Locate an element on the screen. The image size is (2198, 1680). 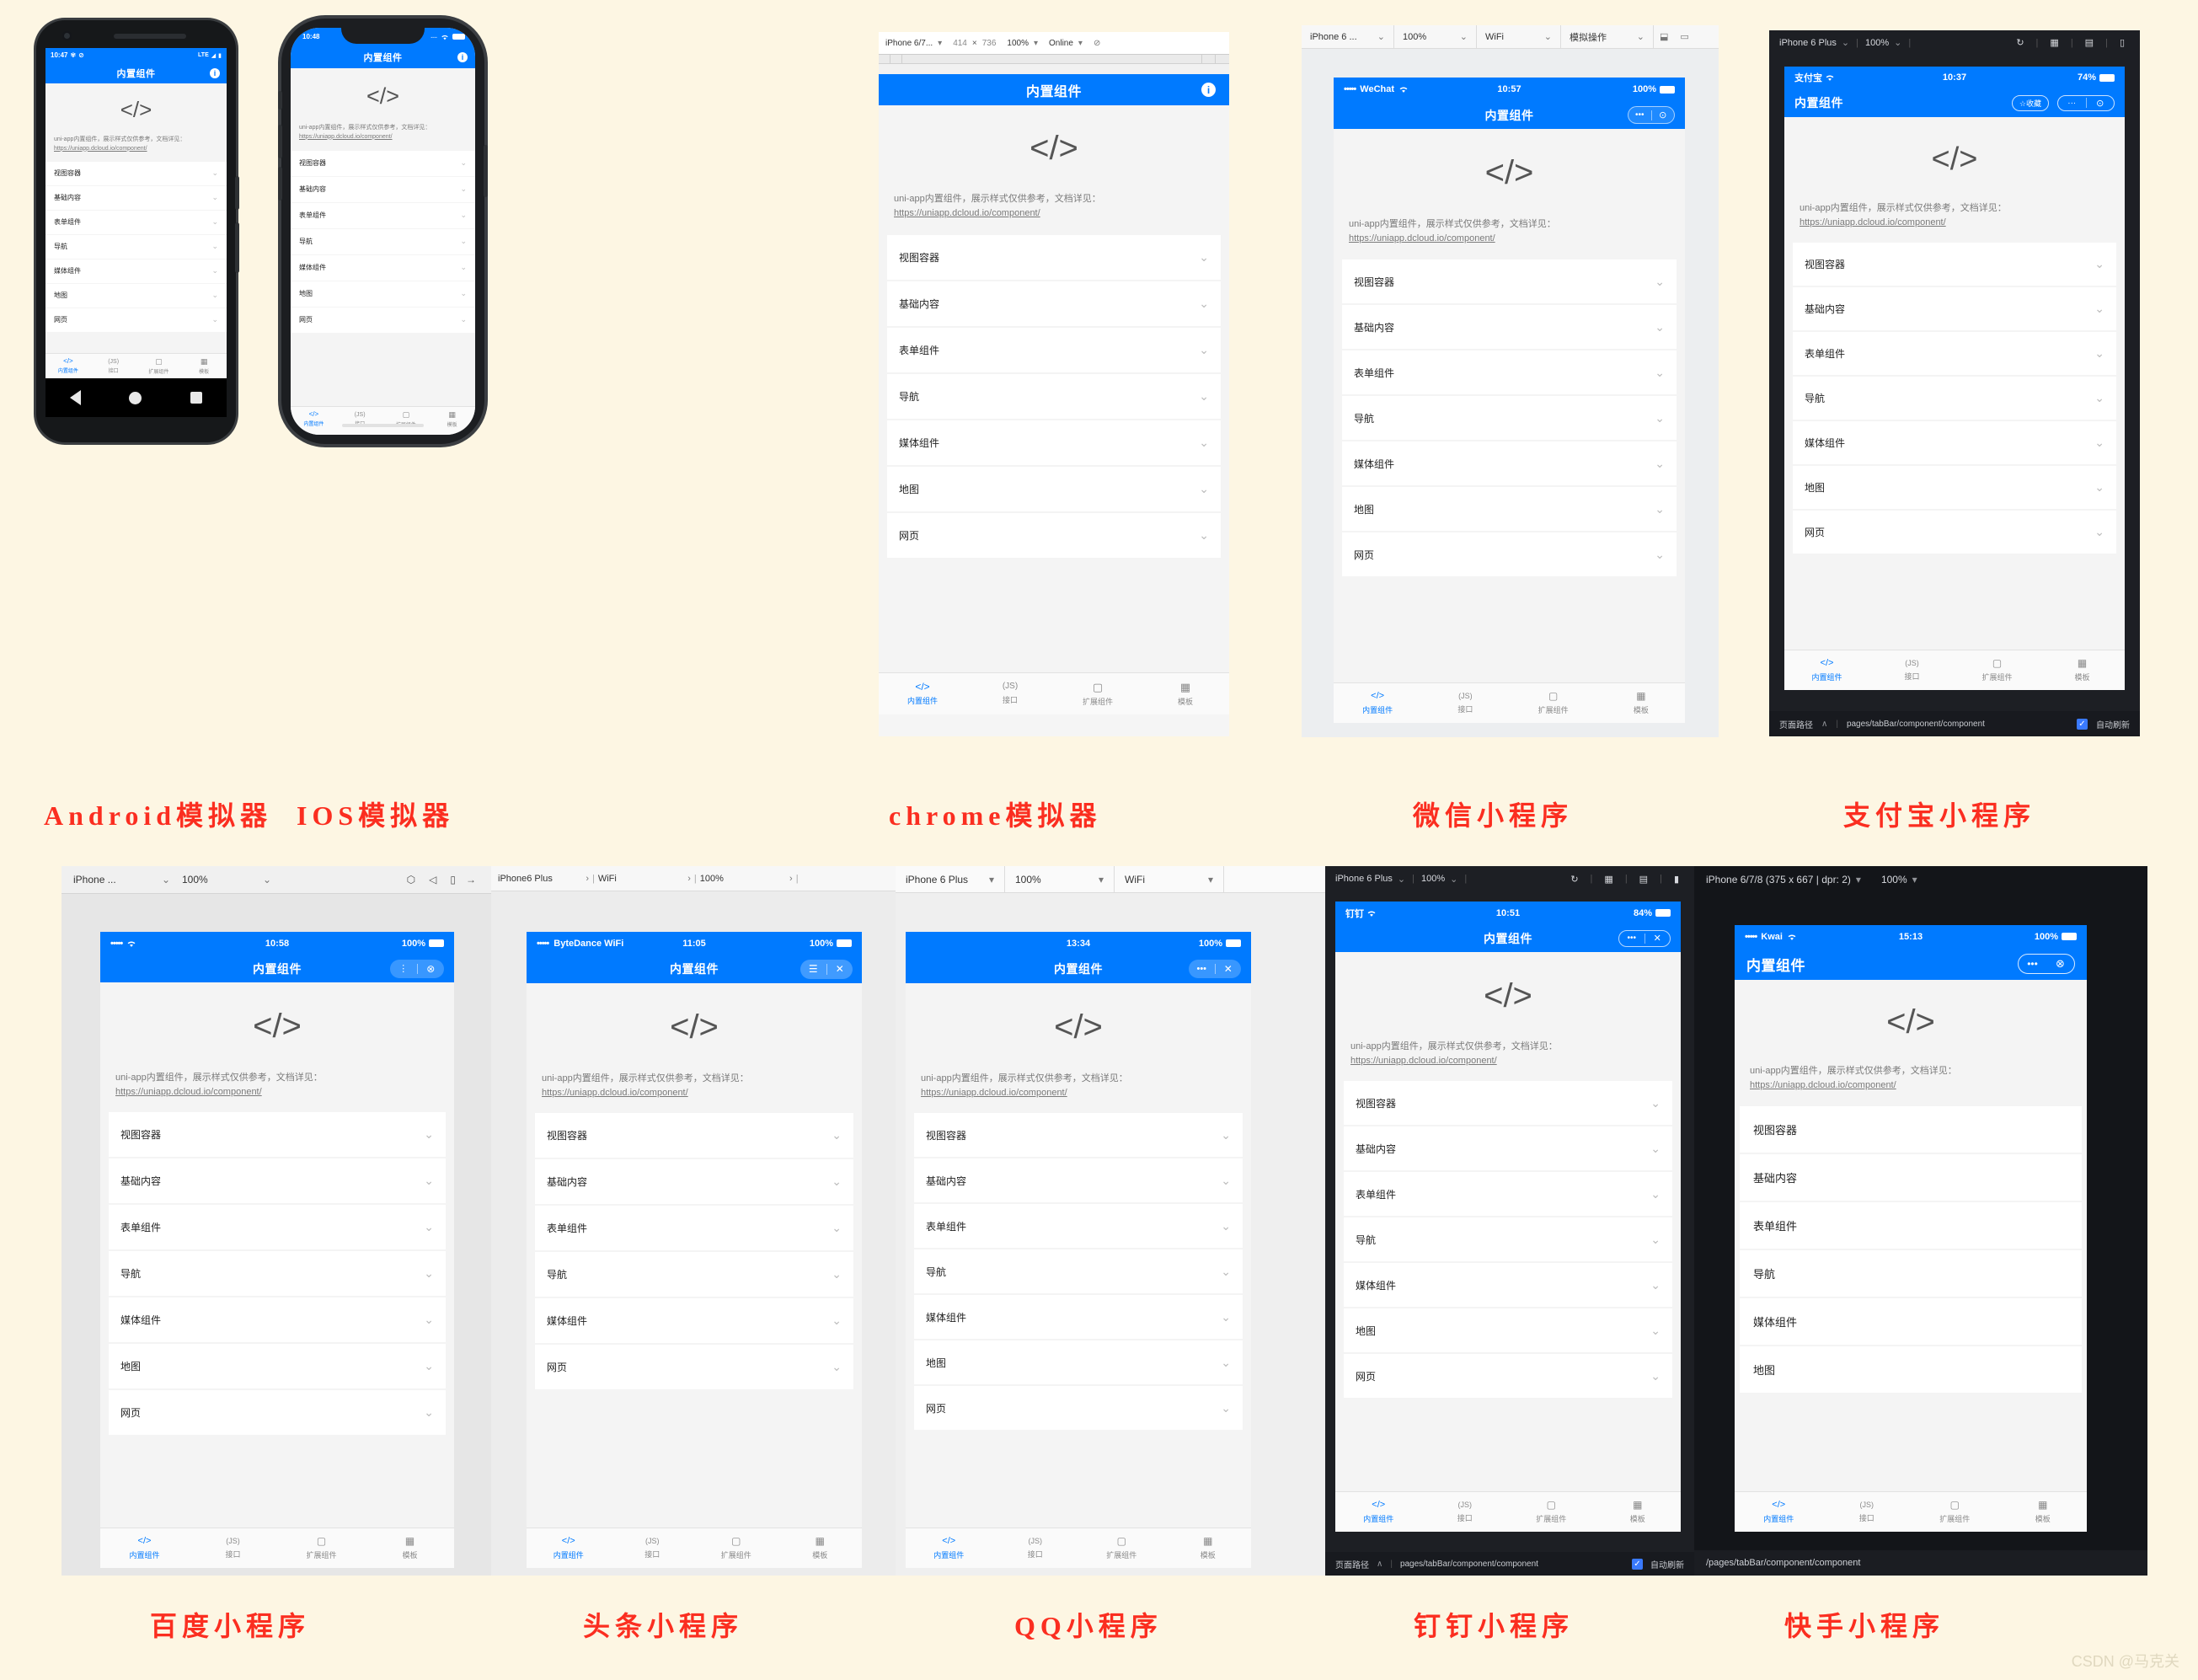
sound-icon: ◁ is located at coordinates (432, 879).